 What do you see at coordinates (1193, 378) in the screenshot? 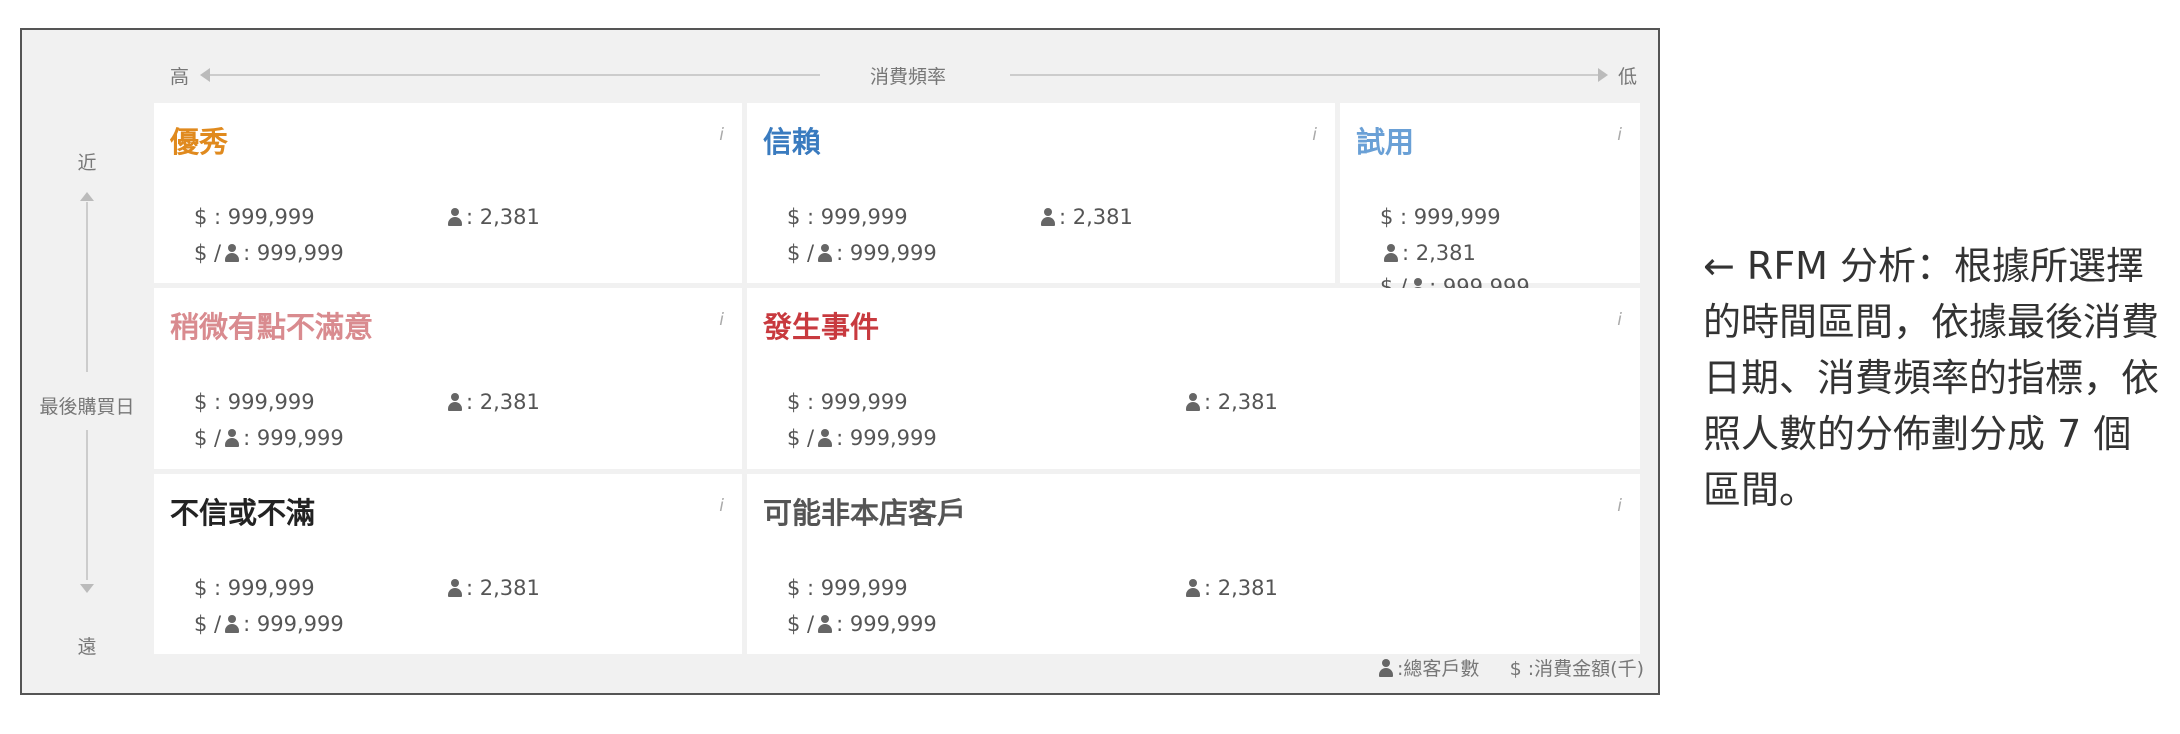
I see `segment-card-incident: 發生事件 i $ : 999,999 : 2,381 $ /: 999,999` at bounding box center [1193, 378].